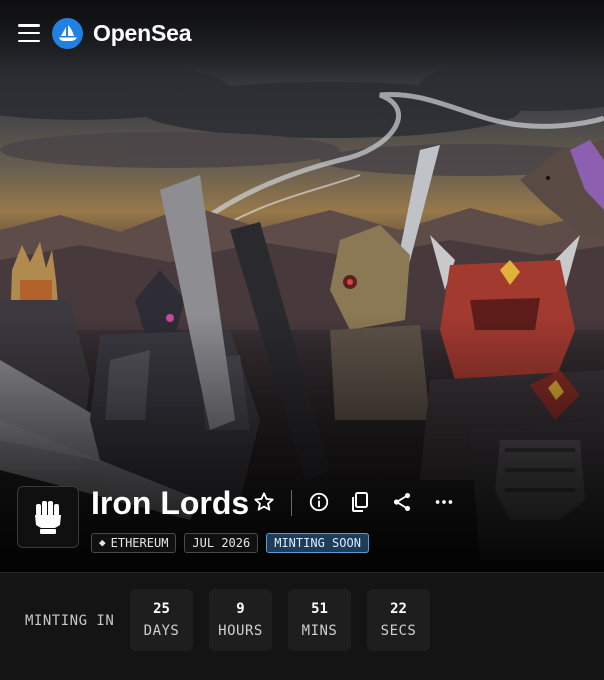 Image resolution: width=604 pixels, height=680 pixels. I want to click on date-label: JUL 2026, so click(221, 543).